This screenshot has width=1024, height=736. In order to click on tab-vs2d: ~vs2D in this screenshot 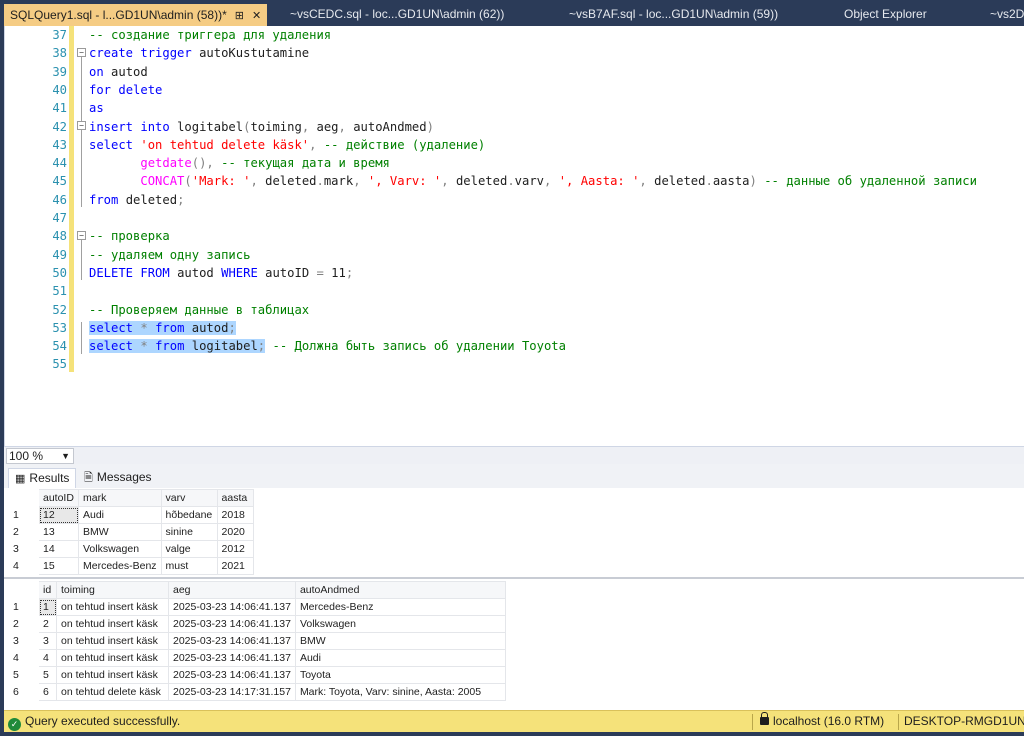, I will do `click(1004, 14)`.